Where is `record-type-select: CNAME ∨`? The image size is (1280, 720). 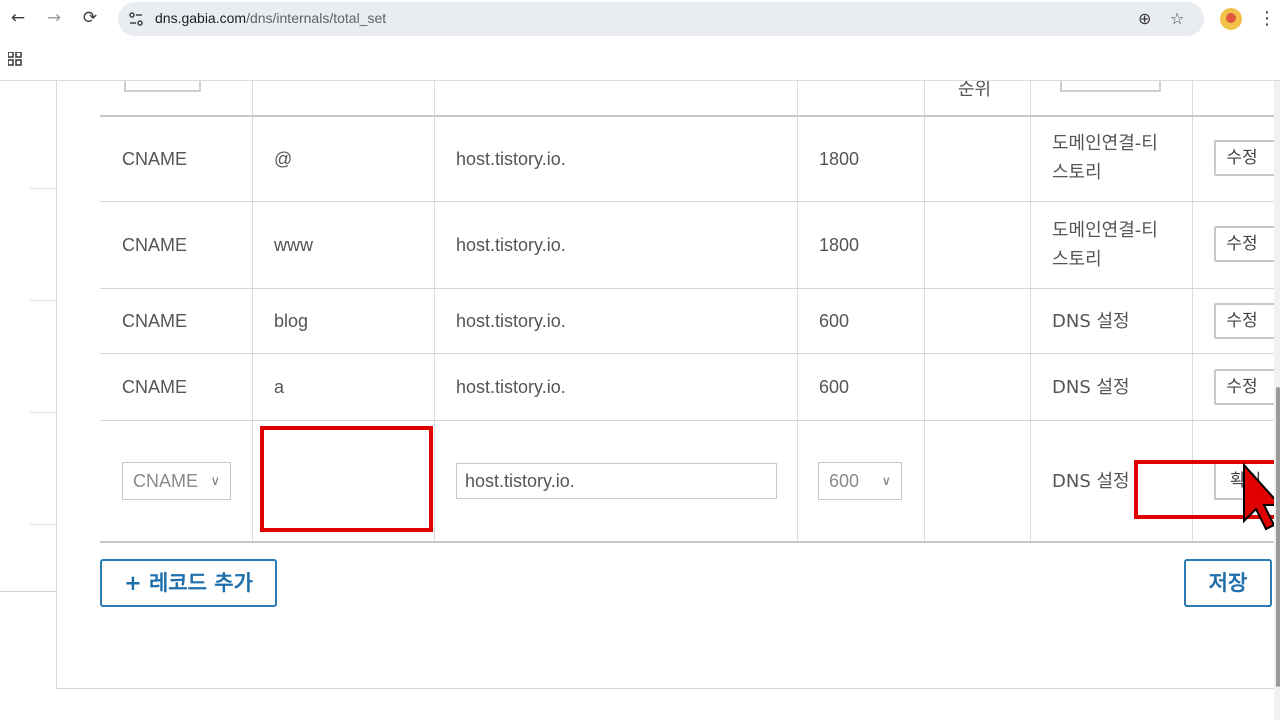 record-type-select: CNAME ∨ is located at coordinates (176, 481).